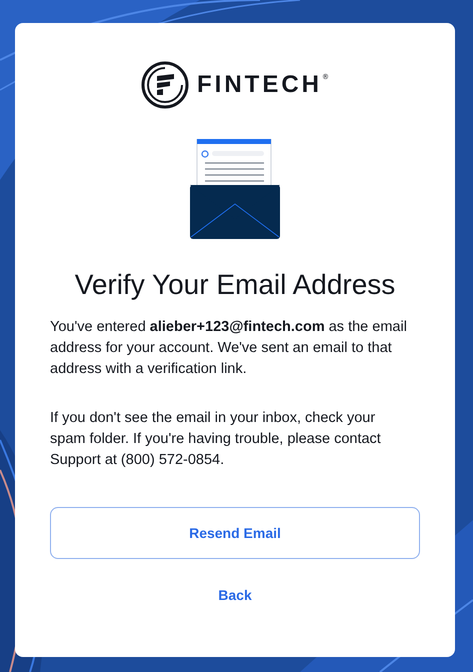 This screenshot has width=473, height=672. I want to click on body-paragraph: If you don't see the email in your inbox, check your spam folder. If you're having trouble, please contact Support at (800) 572-0854., so click(216, 439).